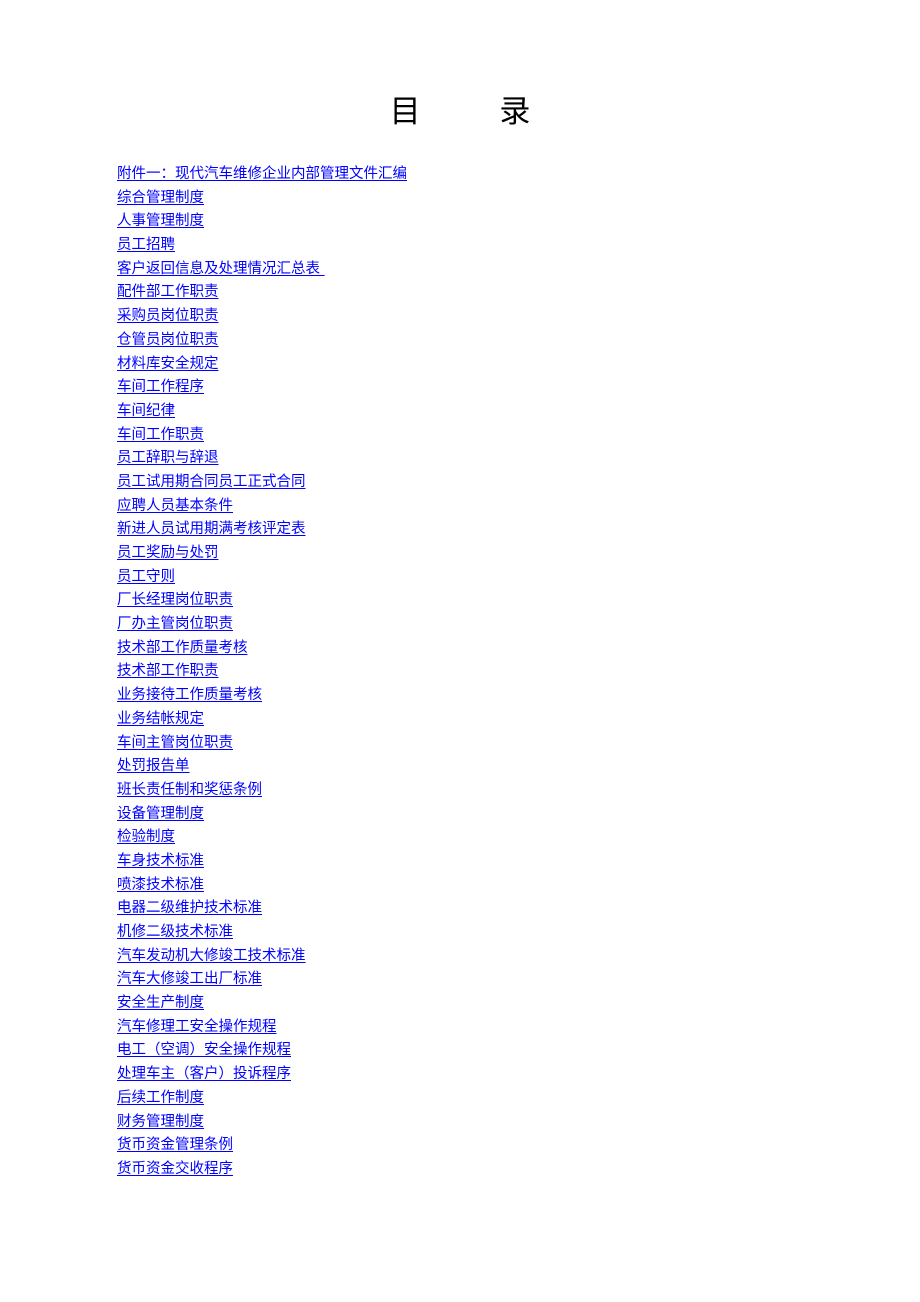 The height and width of the screenshot is (1302, 920). I want to click on toc-link: 配件部工作职责, so click(168, 292).